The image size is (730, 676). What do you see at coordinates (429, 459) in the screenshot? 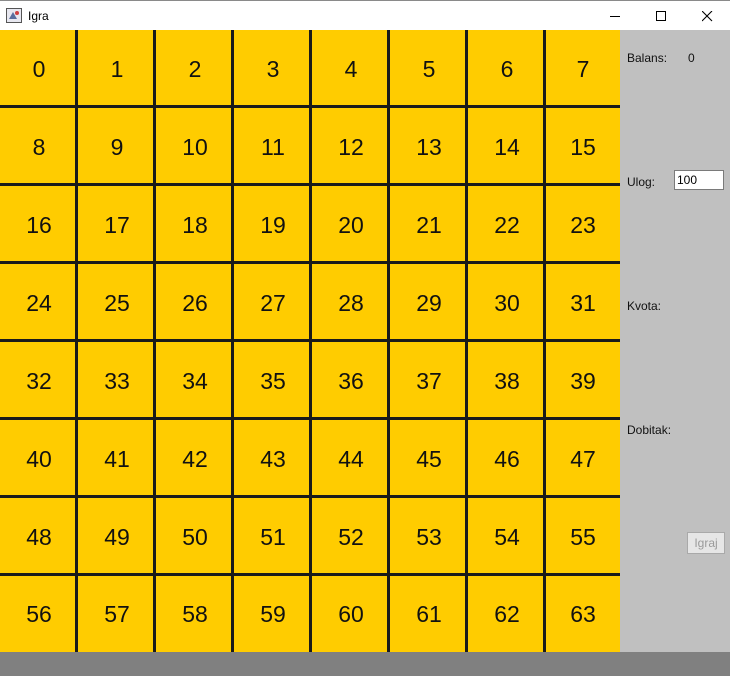
I see `number-cell: 45` at bounding box center [429, 459].